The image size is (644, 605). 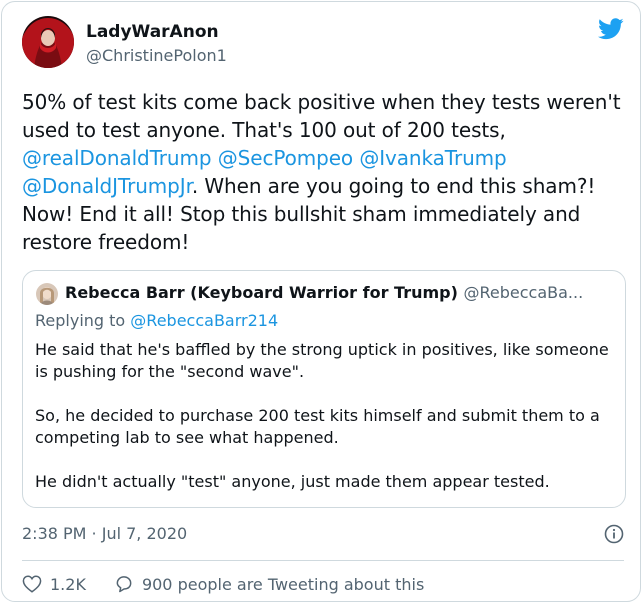 I want to click on heart-icon, so click(x=32, y=584).